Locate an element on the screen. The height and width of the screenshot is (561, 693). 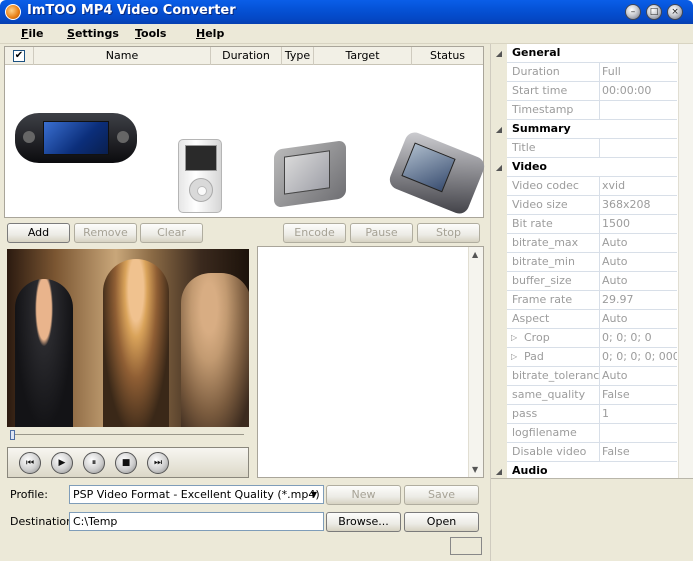
property-name: Frame rate is located at coordinates (556, 300).